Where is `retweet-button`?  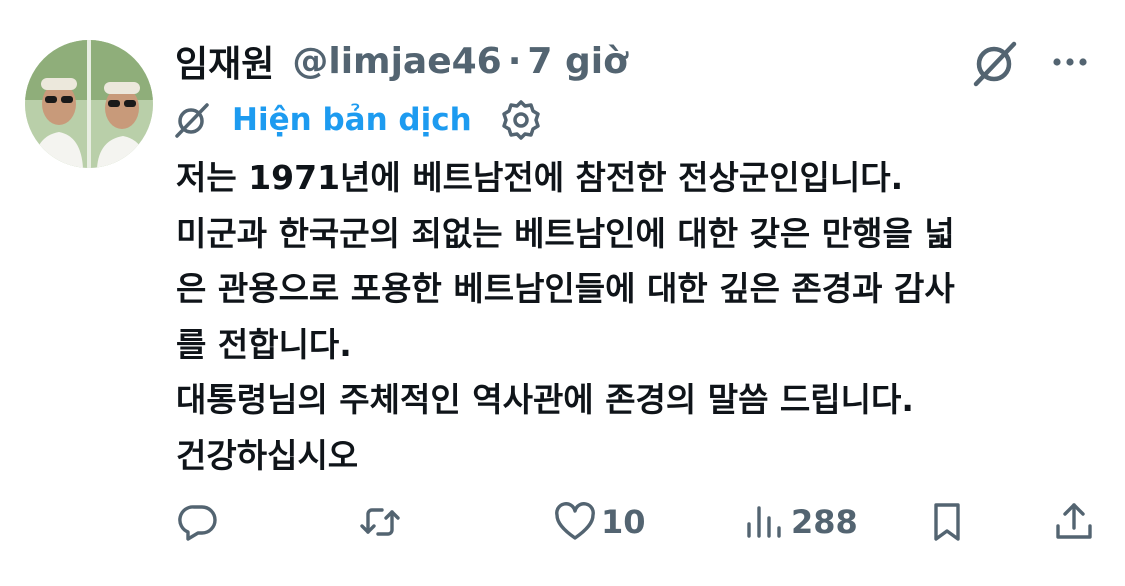
retweet-button is located at coordinates (380, 522).